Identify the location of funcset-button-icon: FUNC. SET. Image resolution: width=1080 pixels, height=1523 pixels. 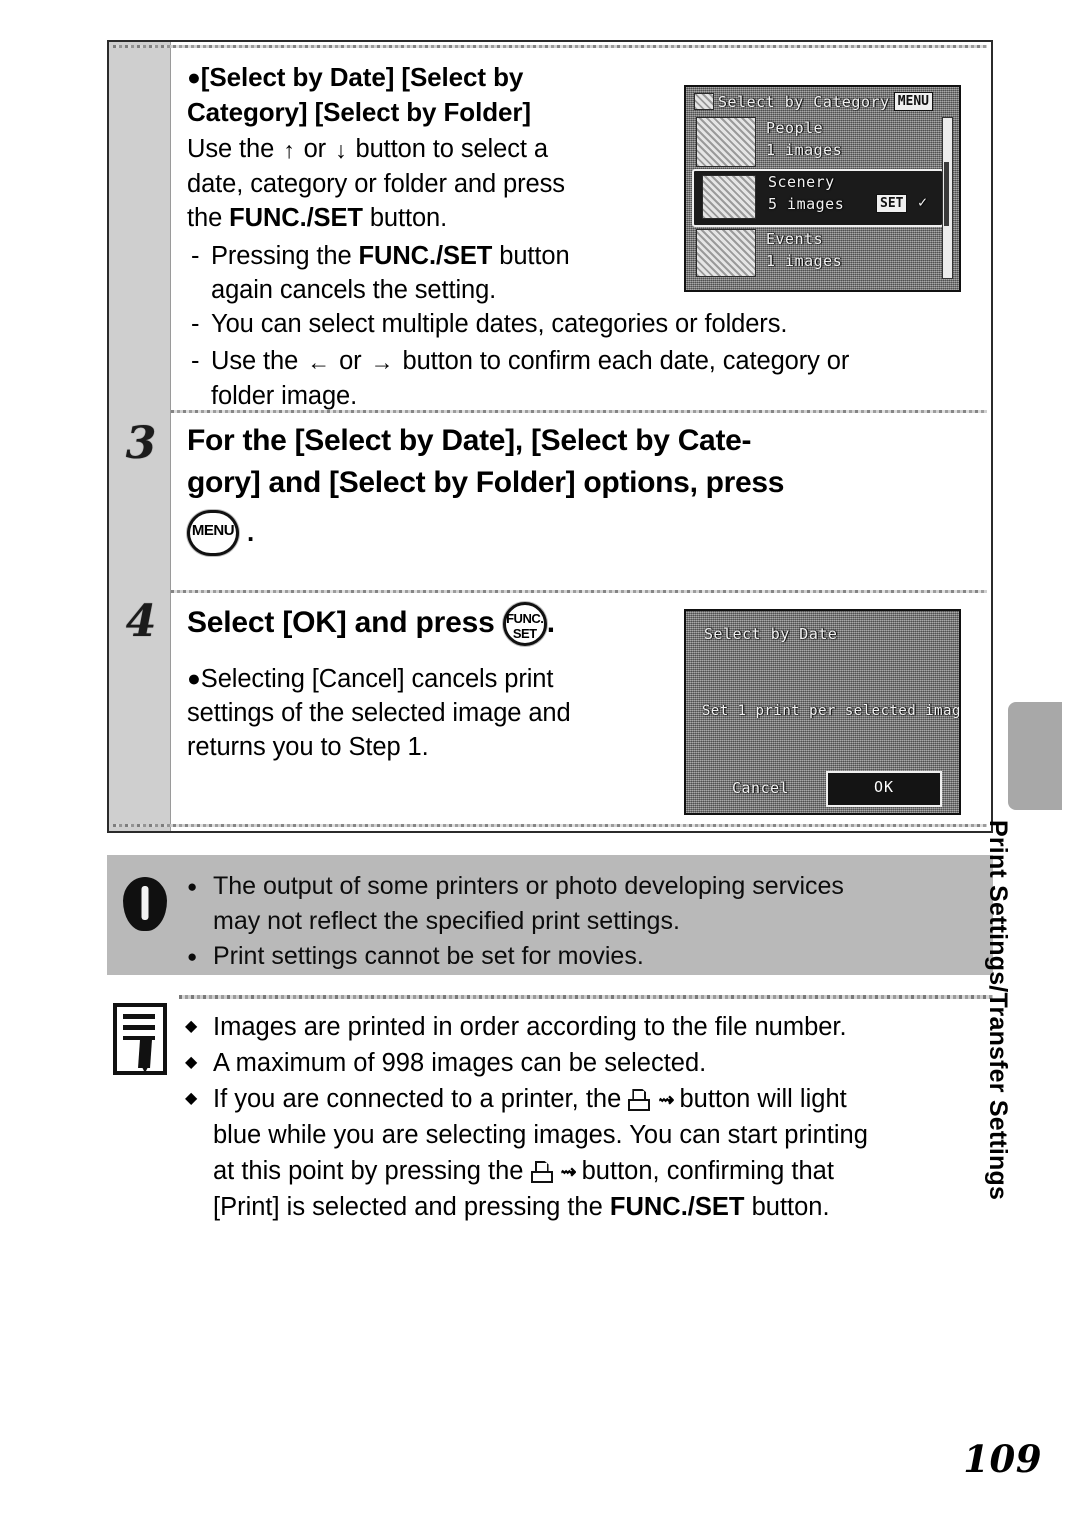
(524, 624).